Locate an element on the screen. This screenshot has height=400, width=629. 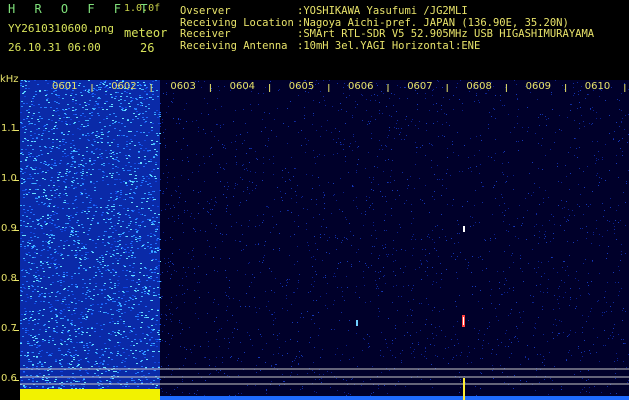
time-tick-label: 0610 is located at coordinates (597, 86).